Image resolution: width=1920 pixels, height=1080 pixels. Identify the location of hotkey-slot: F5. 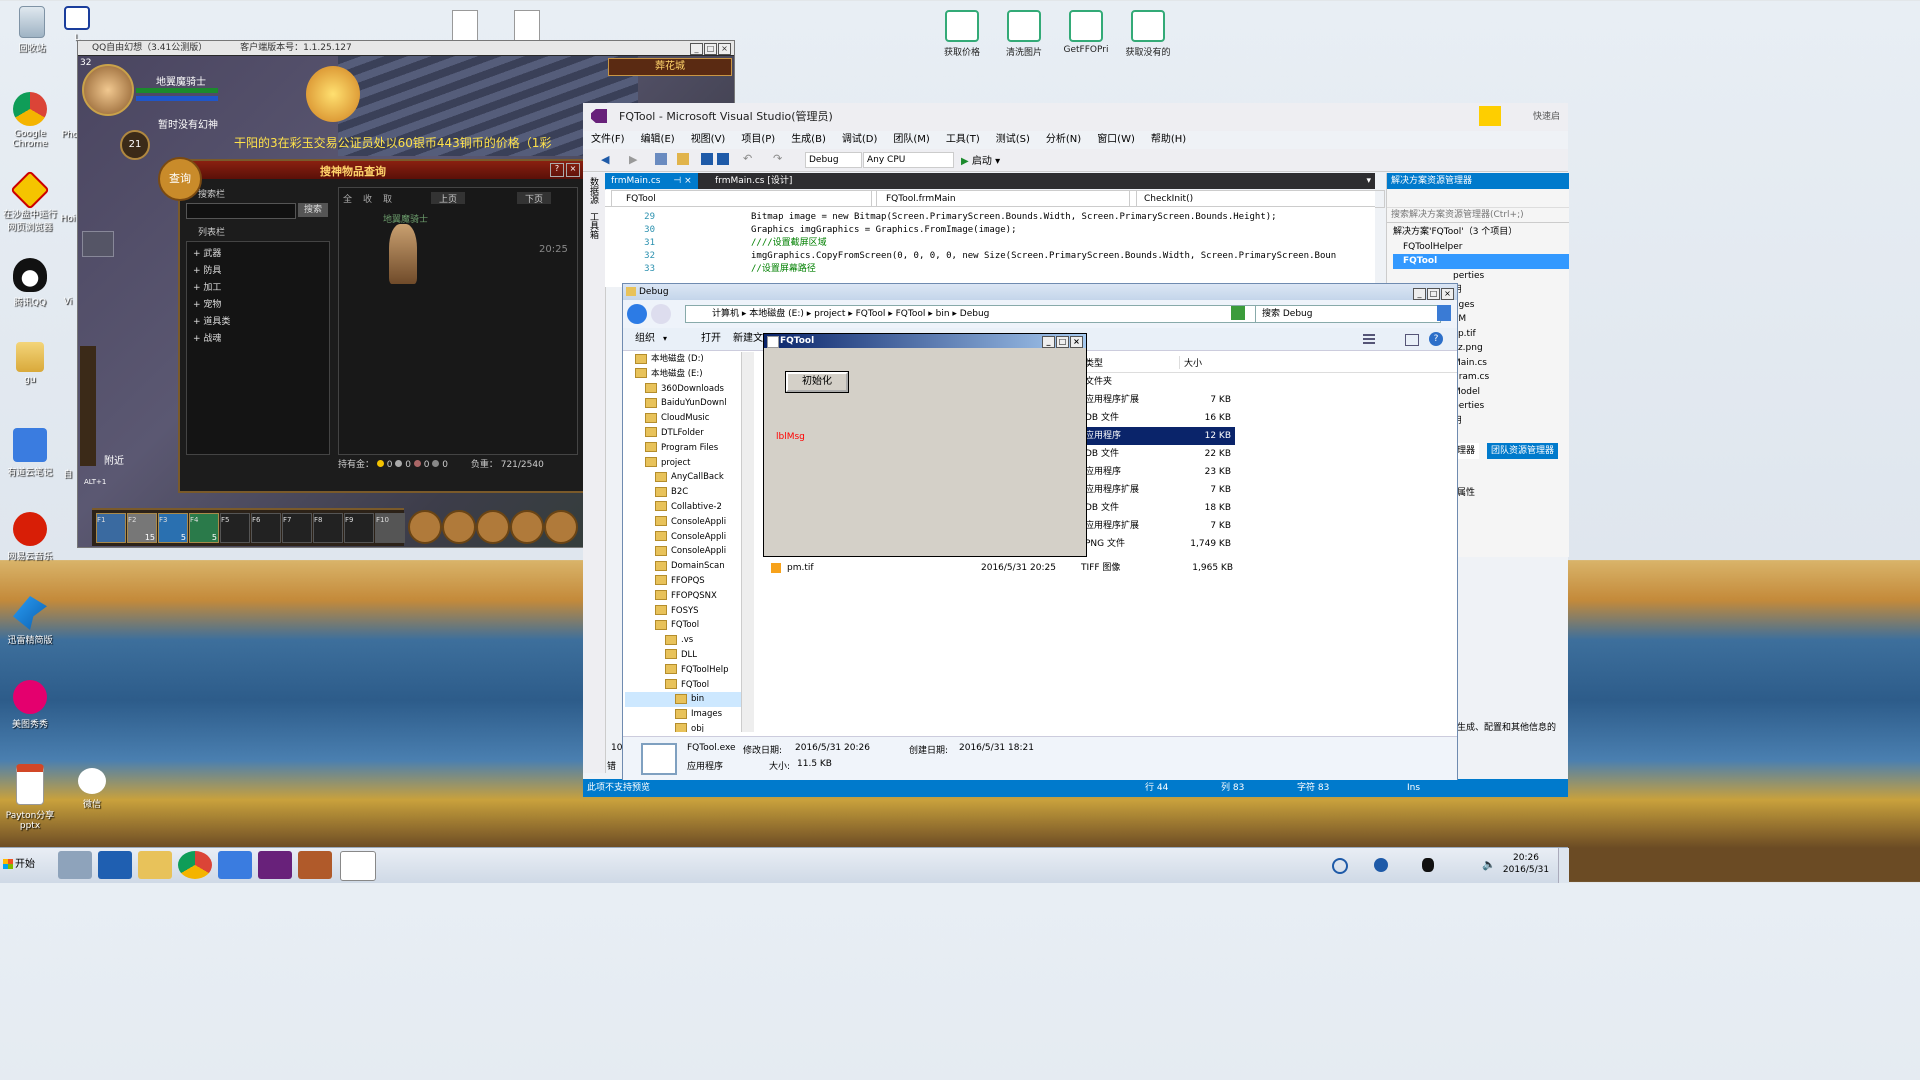
(235, 528).